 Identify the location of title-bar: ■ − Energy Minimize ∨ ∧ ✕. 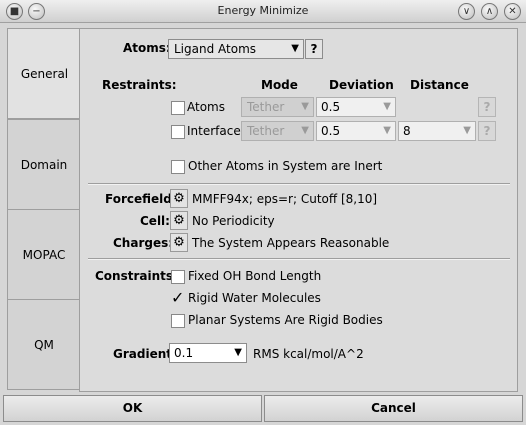
(263, 11).